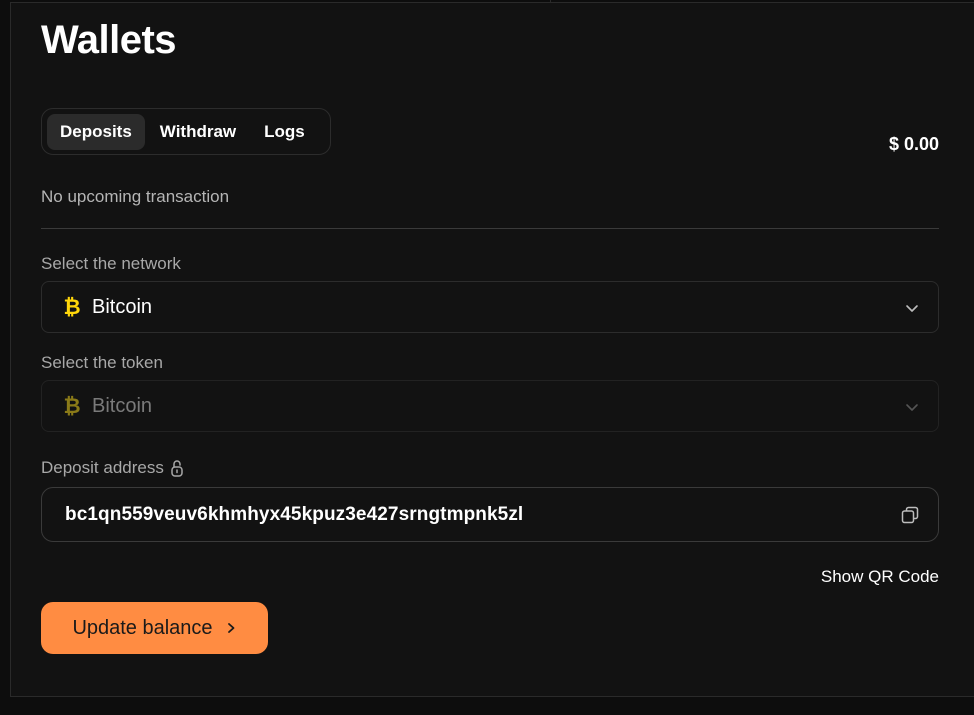  Describe the element at coordinates (135, 196) in the screenshot. I see `upcoming-transaction-status: No upcoming transaction` at that location.